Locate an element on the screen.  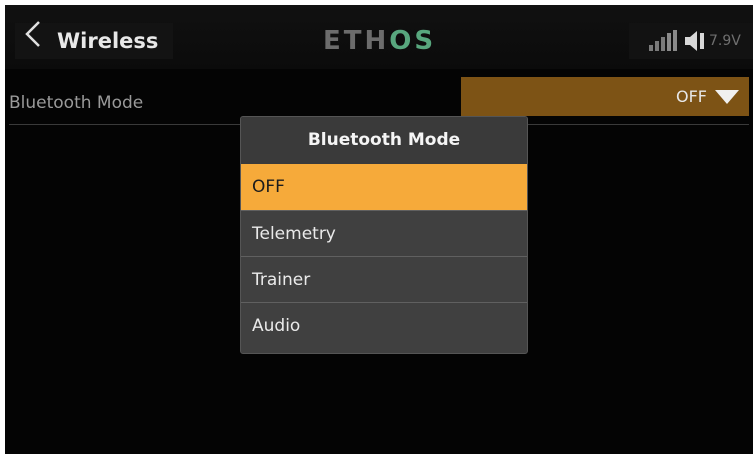
option-telemetry: Telemetry is located at coordinates (384, 233).